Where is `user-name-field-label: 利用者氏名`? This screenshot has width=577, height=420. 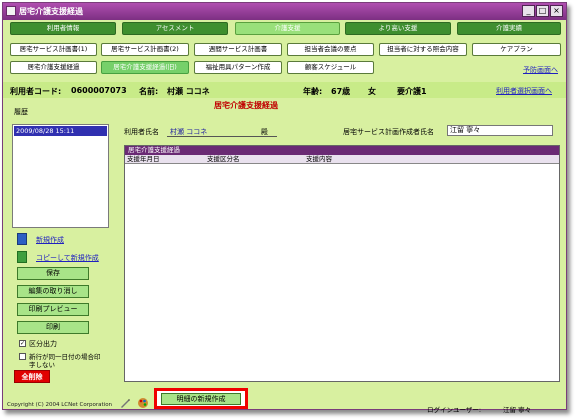
user-name-field-label: 利用者氏名 is located at coordinates (141, 132).